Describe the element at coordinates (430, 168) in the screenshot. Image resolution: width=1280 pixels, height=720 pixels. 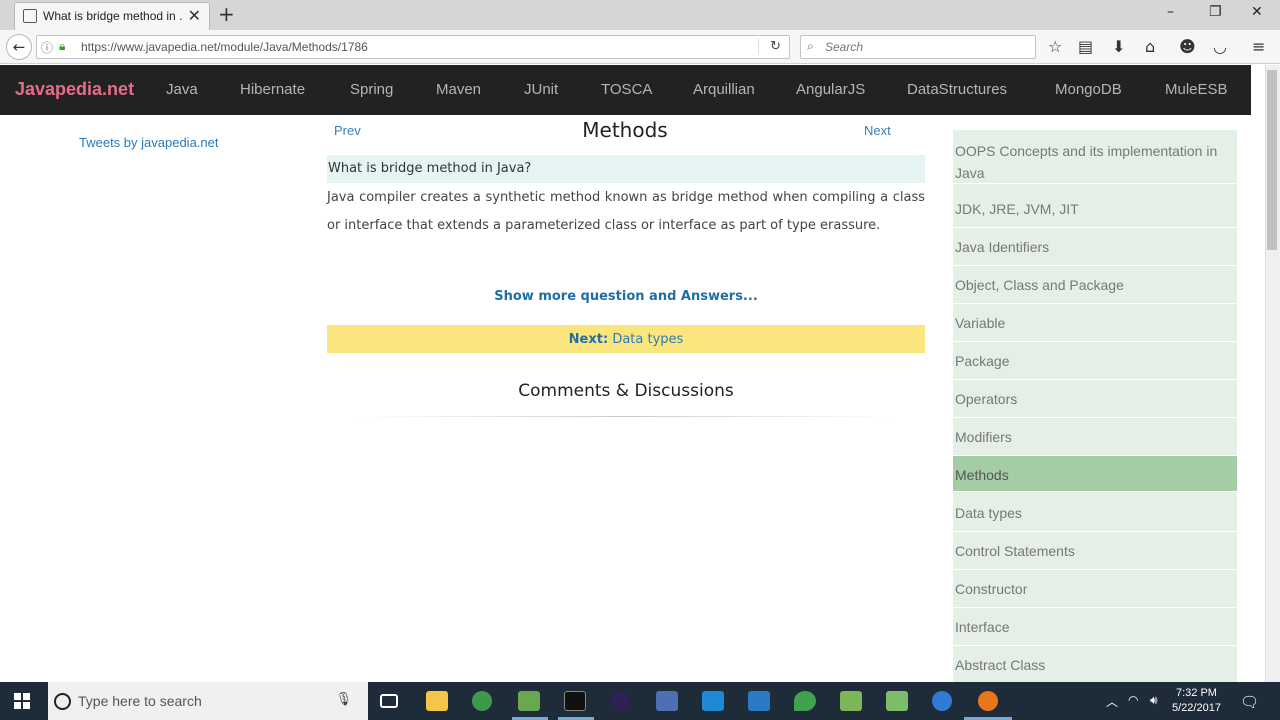
I see `question-text: What is bridge method in Java?` at that location.